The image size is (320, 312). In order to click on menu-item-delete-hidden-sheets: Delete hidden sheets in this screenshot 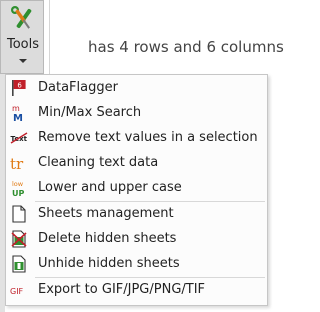, I will do `click(136, 239)`.